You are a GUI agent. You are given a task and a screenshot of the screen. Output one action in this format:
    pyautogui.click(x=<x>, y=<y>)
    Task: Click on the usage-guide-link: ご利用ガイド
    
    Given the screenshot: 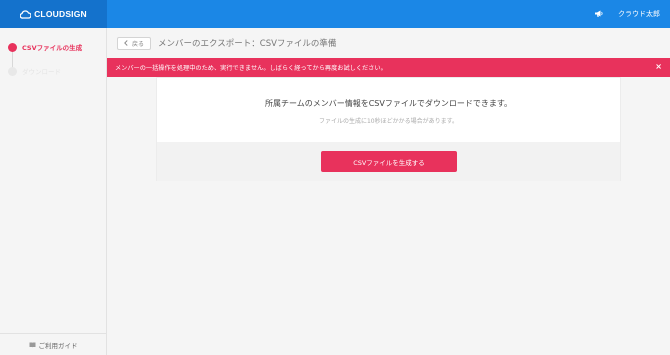 What is the action you would take?
    pyautogui.click(x=53, y=344)
    